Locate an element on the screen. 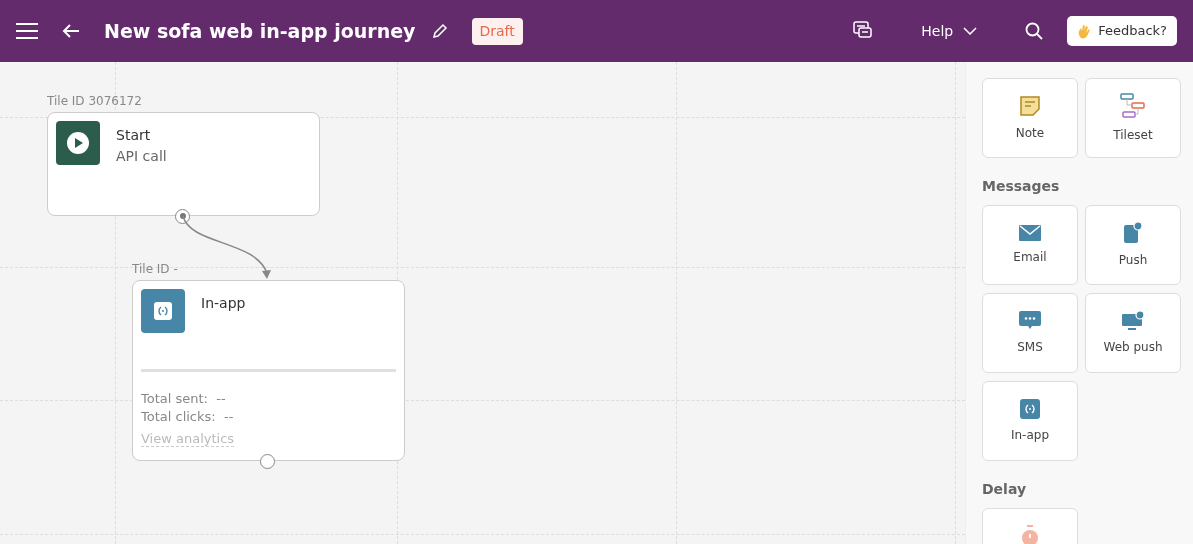 The image size is (1193, 544). journey-node: Start API call is located at coordinates (183, 164).